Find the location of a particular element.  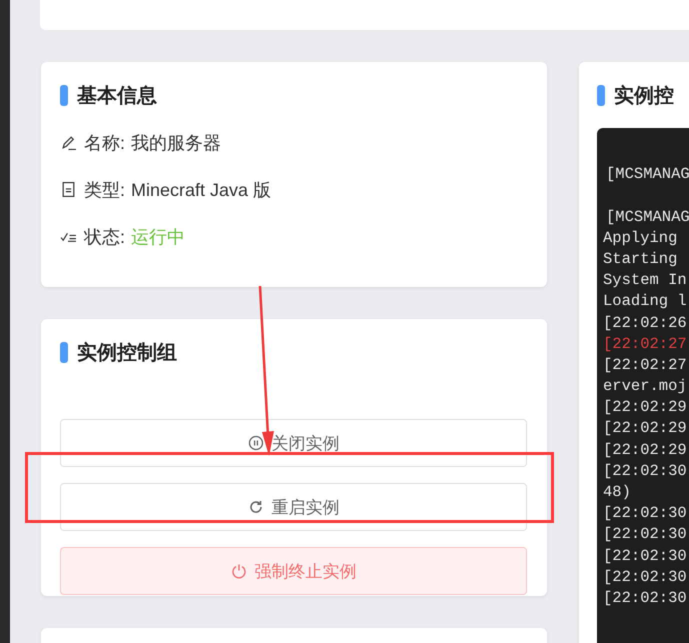

refresh-icon is located at coordinates (256, 507).